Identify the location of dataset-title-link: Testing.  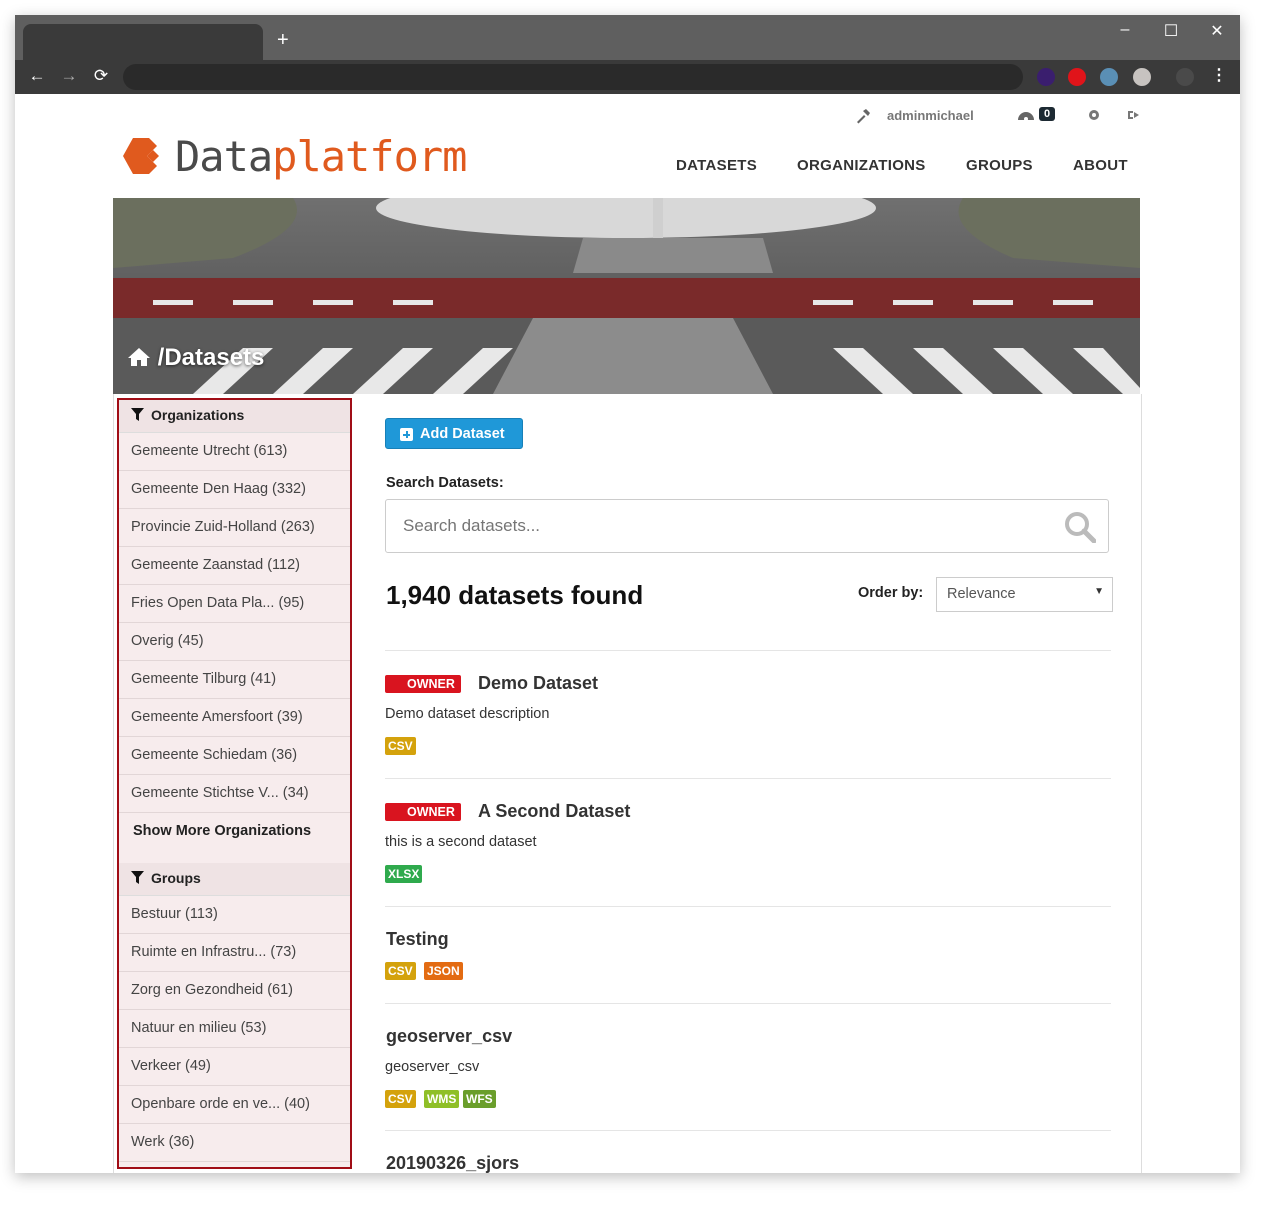
(417, 939).